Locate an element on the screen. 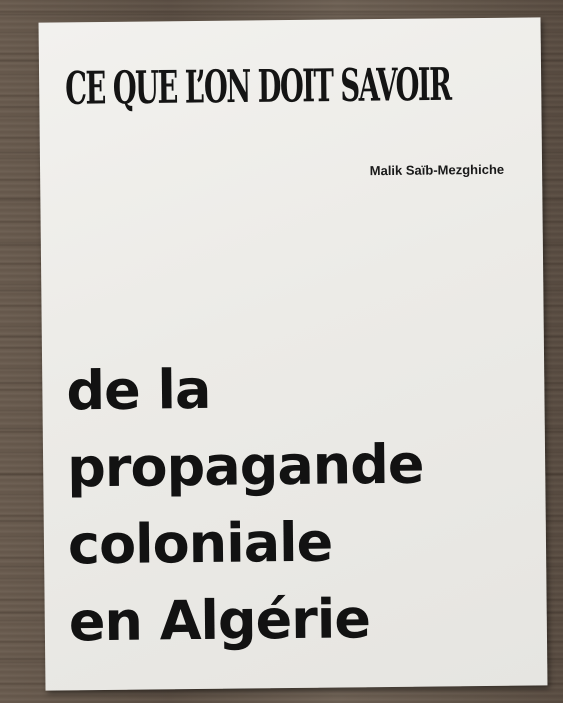 This screenshot has width=563, height=703. series-title: CE QUE L’ON DOIT SAVOIR is located at coordinates (257, 87).